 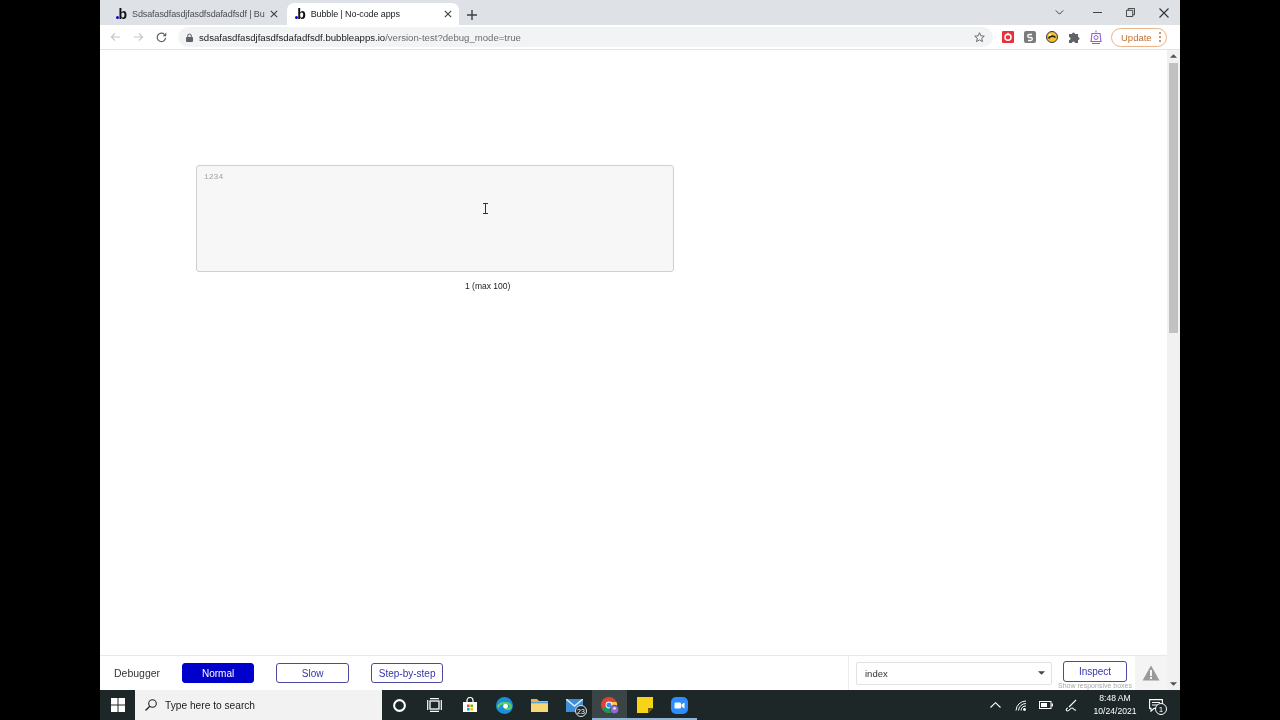 What do you see at coordinates (1074, 37) in the screenshot?
I see `puzzle-piece-icon` at bounding box center [1074, 37].